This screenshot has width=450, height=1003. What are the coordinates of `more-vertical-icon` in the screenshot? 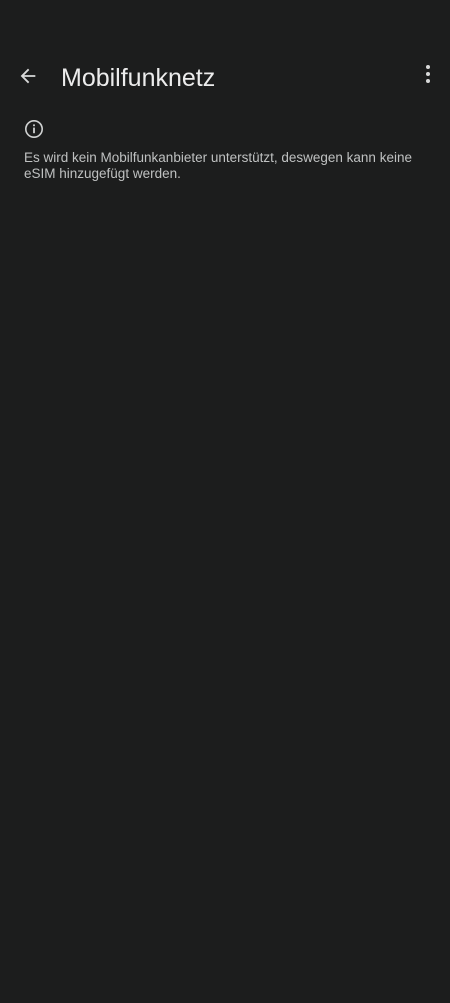 It's located at (428, 76).